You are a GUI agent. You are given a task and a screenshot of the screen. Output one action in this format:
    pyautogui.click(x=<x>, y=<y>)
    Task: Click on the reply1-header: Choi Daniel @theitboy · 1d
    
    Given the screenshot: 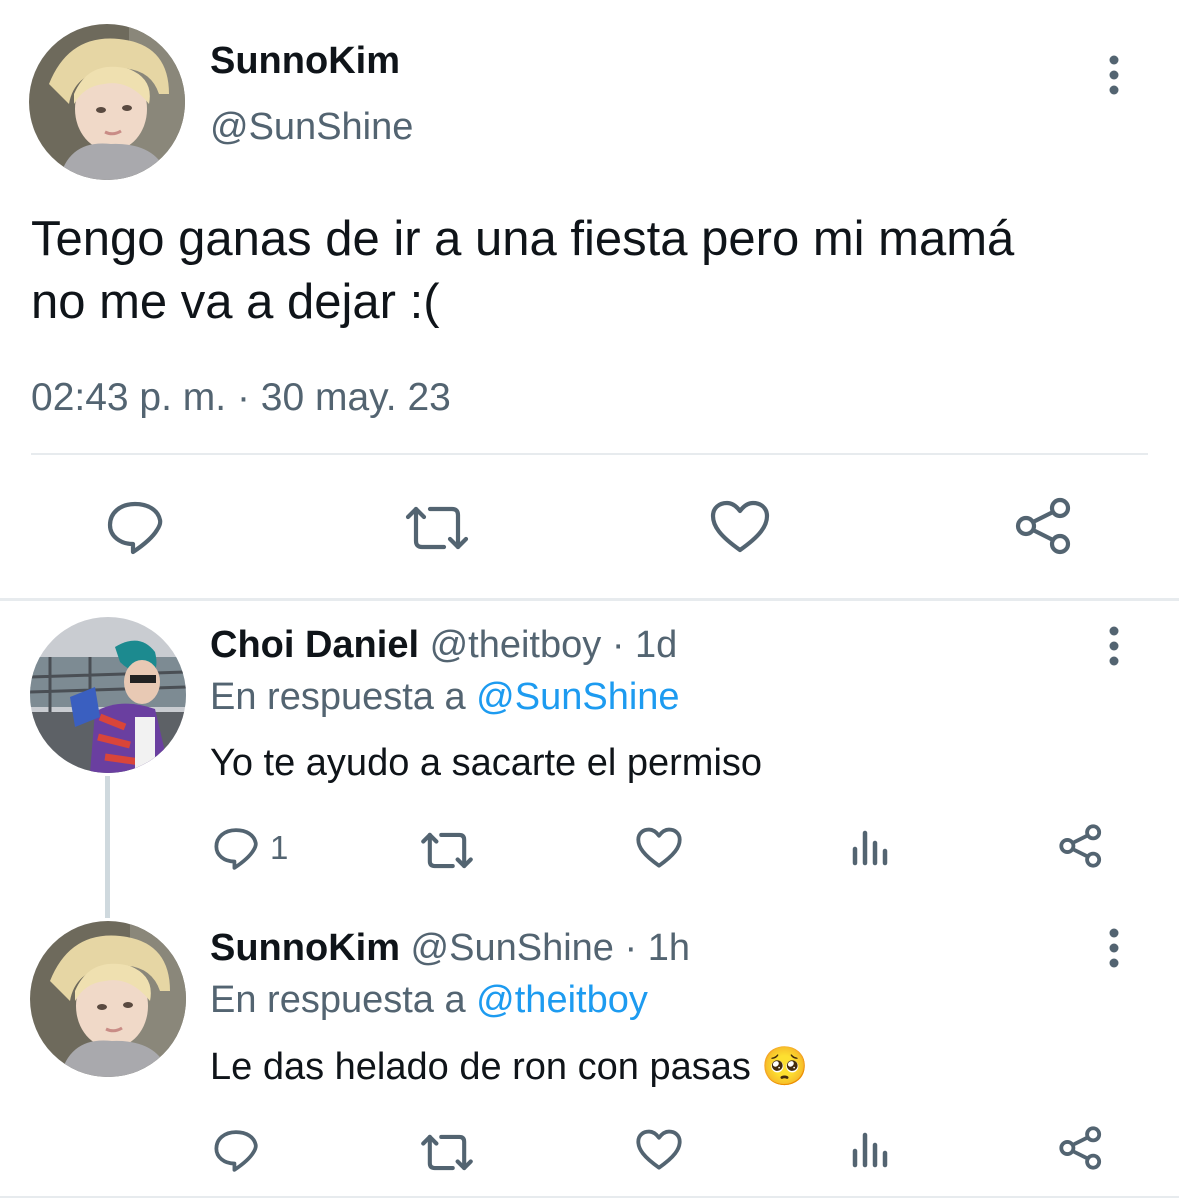 What is the action you would take?
    pyautogui.click(x=443, y=645)
    